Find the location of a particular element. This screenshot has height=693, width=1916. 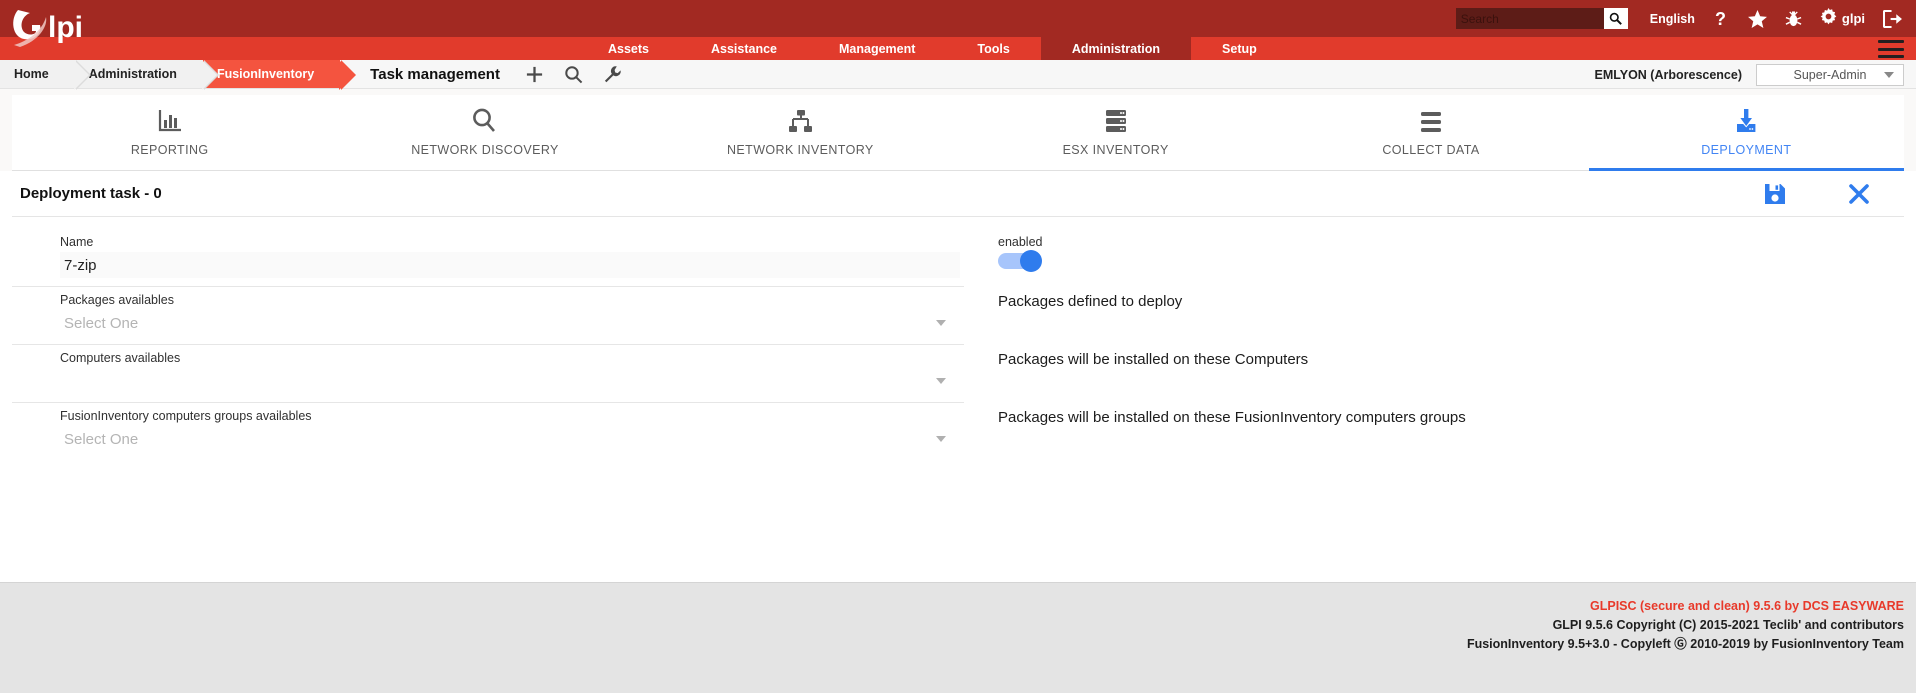

enabled-toggle is located at coordinates (1020, 261).